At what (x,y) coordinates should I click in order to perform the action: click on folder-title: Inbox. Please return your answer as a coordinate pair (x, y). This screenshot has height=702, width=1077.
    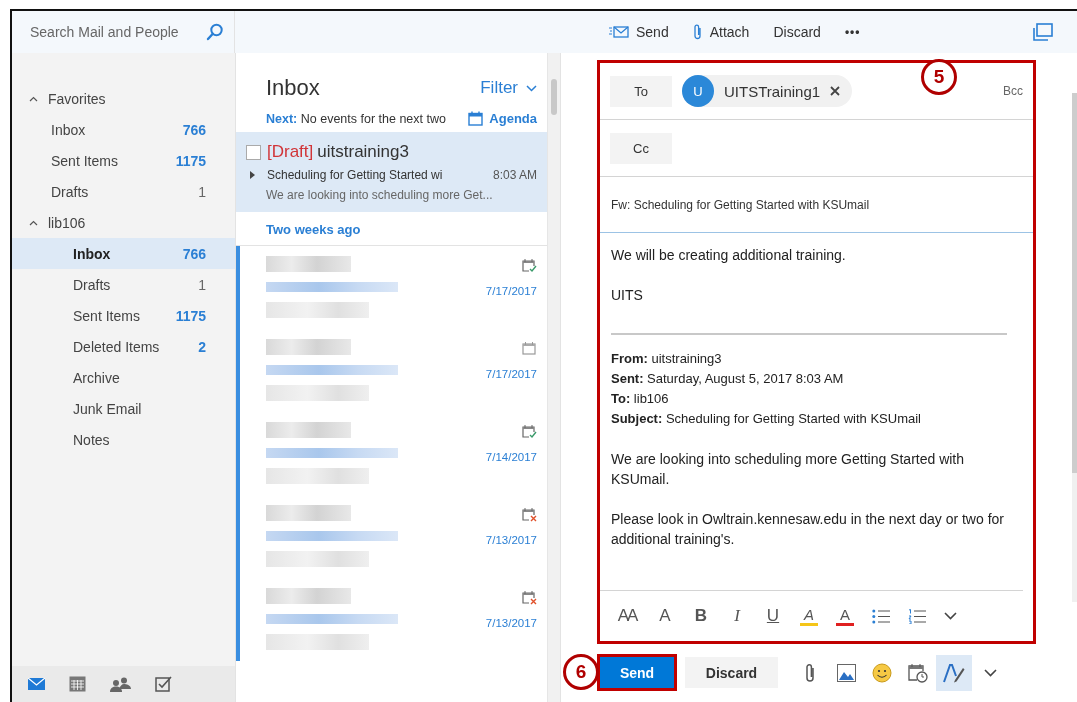
    Looking at the image, I should click on (293, 88).